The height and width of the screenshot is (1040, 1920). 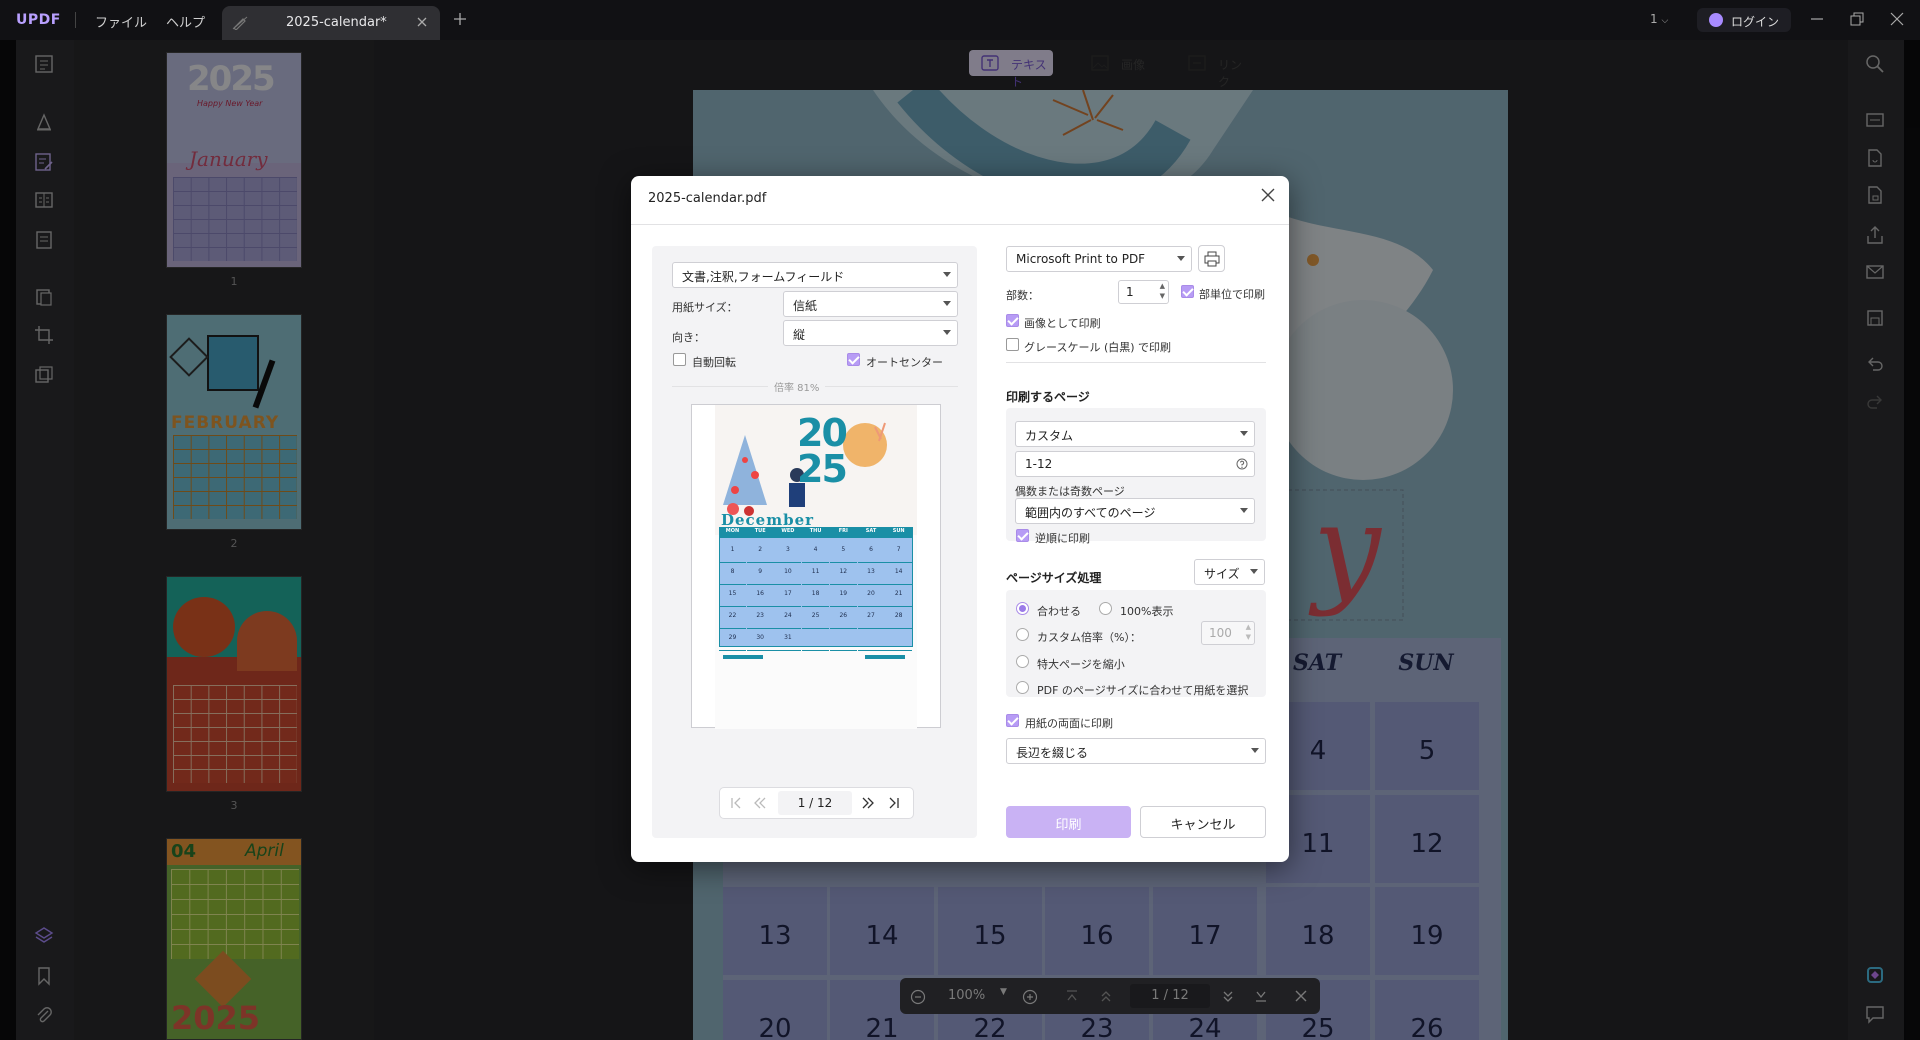 I want to click on close-window-icon, so click(x=1897, y=19).